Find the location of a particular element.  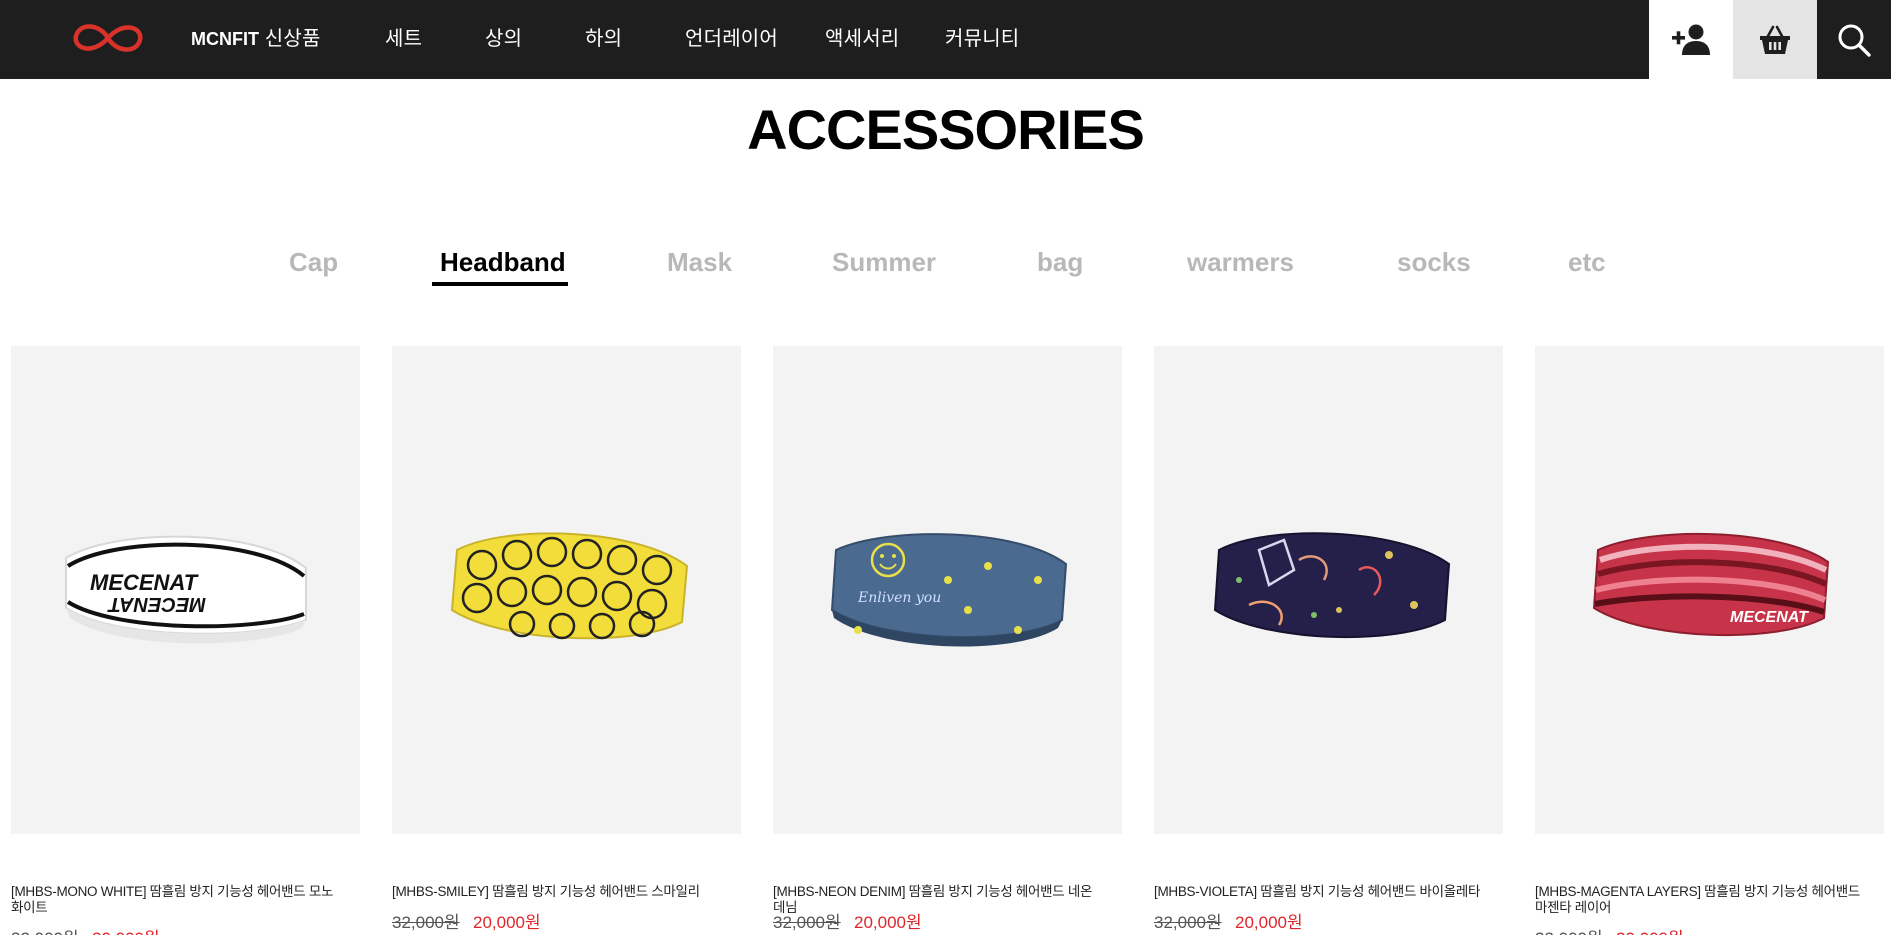

product-name: [MHBS-SMILEY] 땀흘림 방지 기능성 헤어밴드 스마일리 is located at coordinates (557, 892).